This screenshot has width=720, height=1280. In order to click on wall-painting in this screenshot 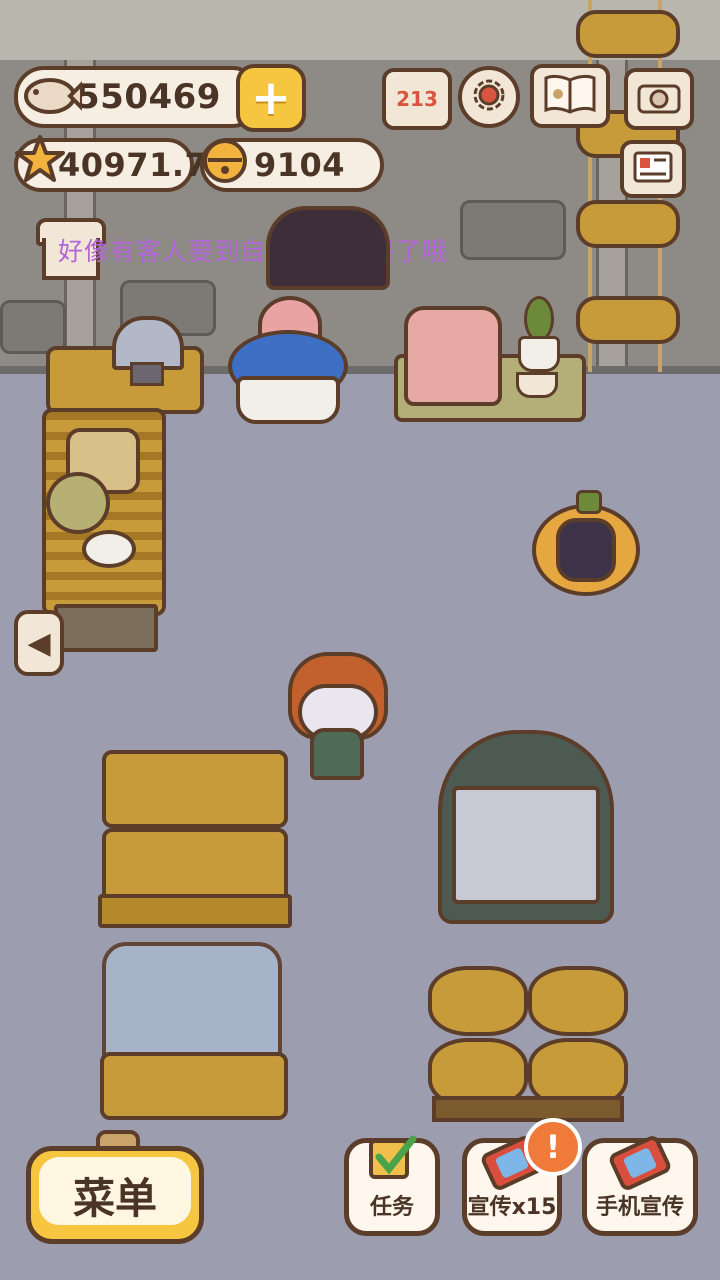, I will do `click(328, 248)`.